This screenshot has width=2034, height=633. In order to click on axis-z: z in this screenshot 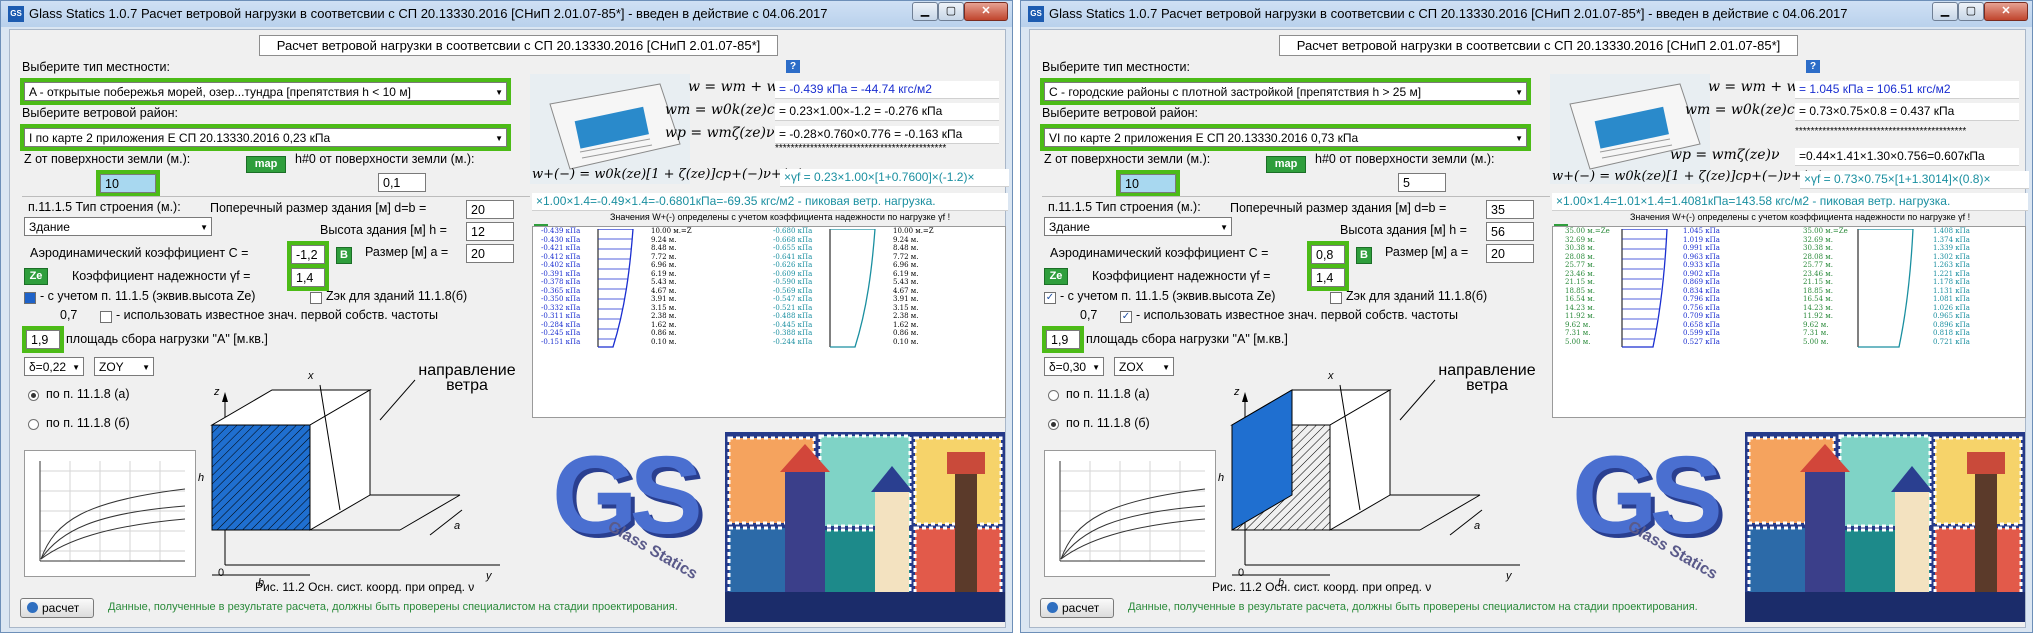, I will do `click(217, 392)`.